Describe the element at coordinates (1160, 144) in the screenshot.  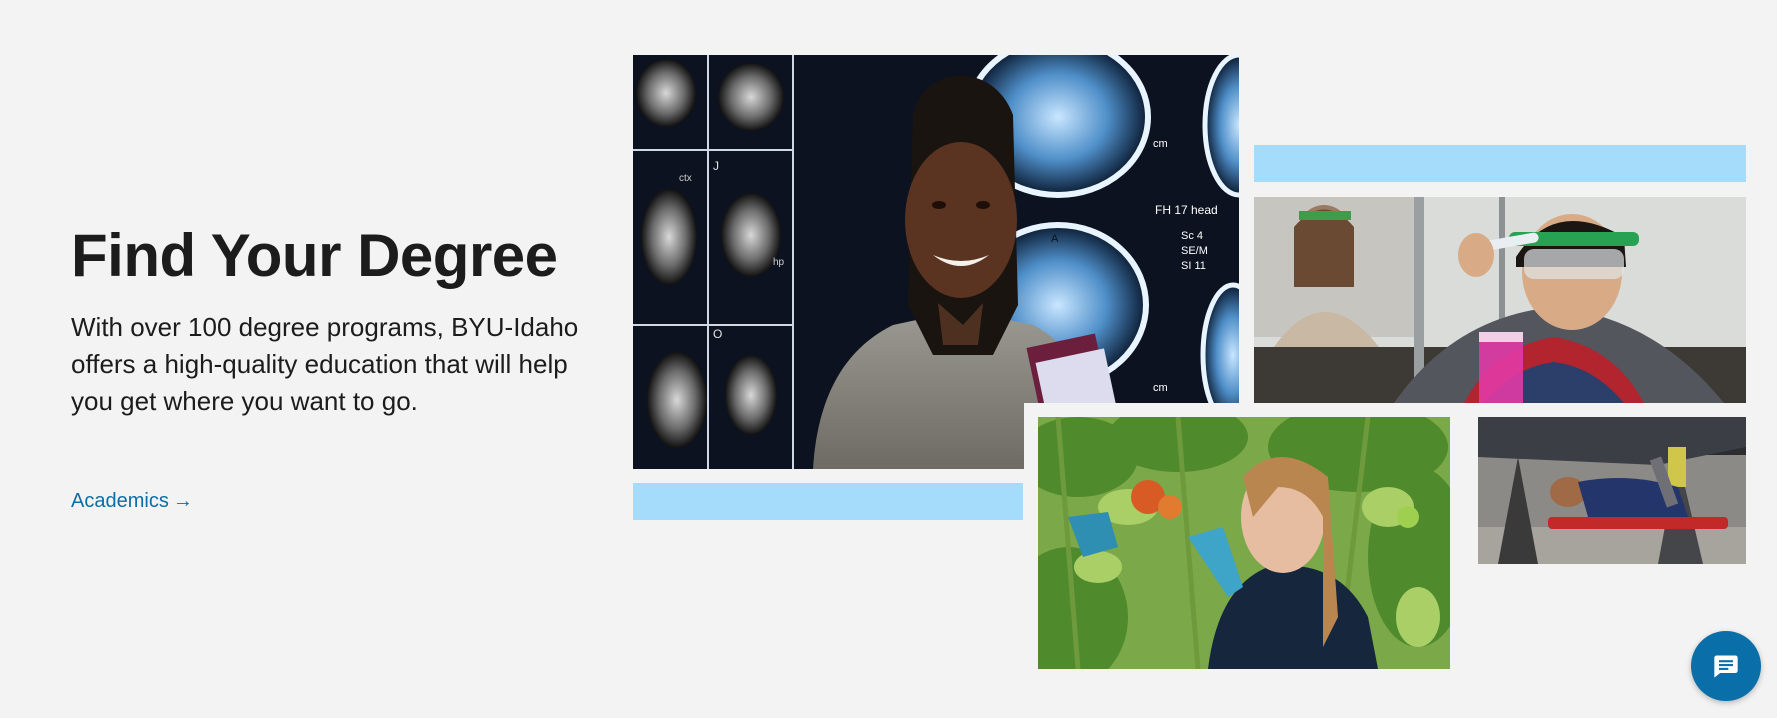
I see `scan-label-cm-top: cm` at that location.